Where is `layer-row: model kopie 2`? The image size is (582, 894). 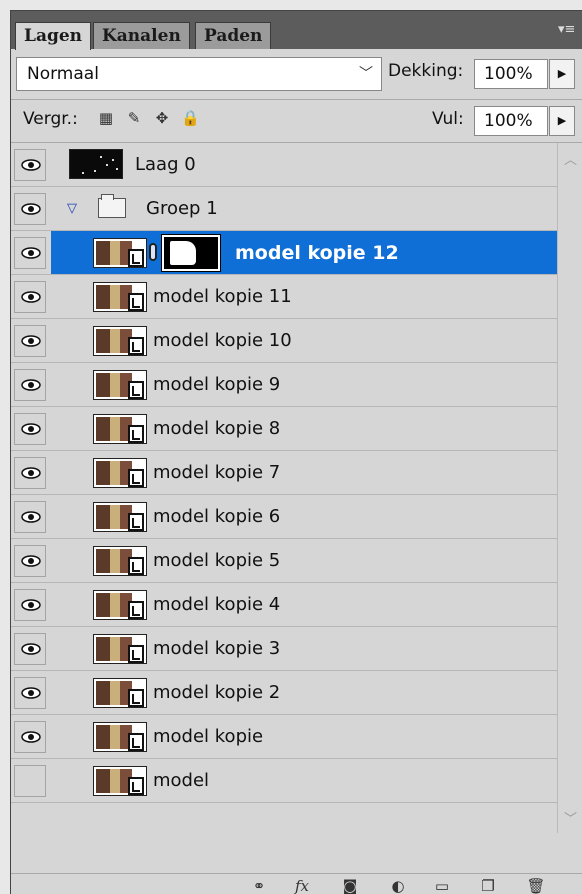 layer-row: model kopie 2 is located at coordinates (284, 693).